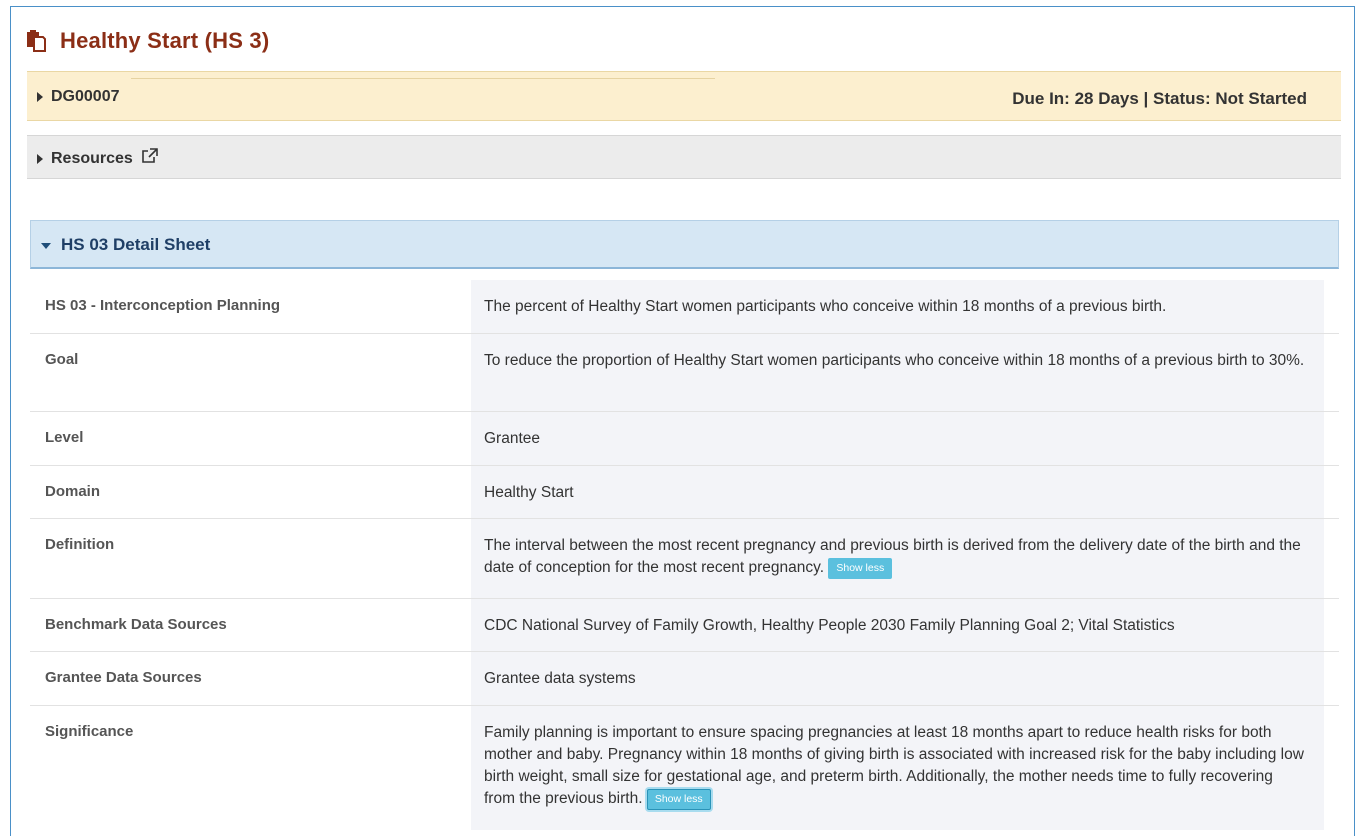 This screenshot has width=1357, height=836. I want to click on dg-id: DG00007, so click(85, 96).